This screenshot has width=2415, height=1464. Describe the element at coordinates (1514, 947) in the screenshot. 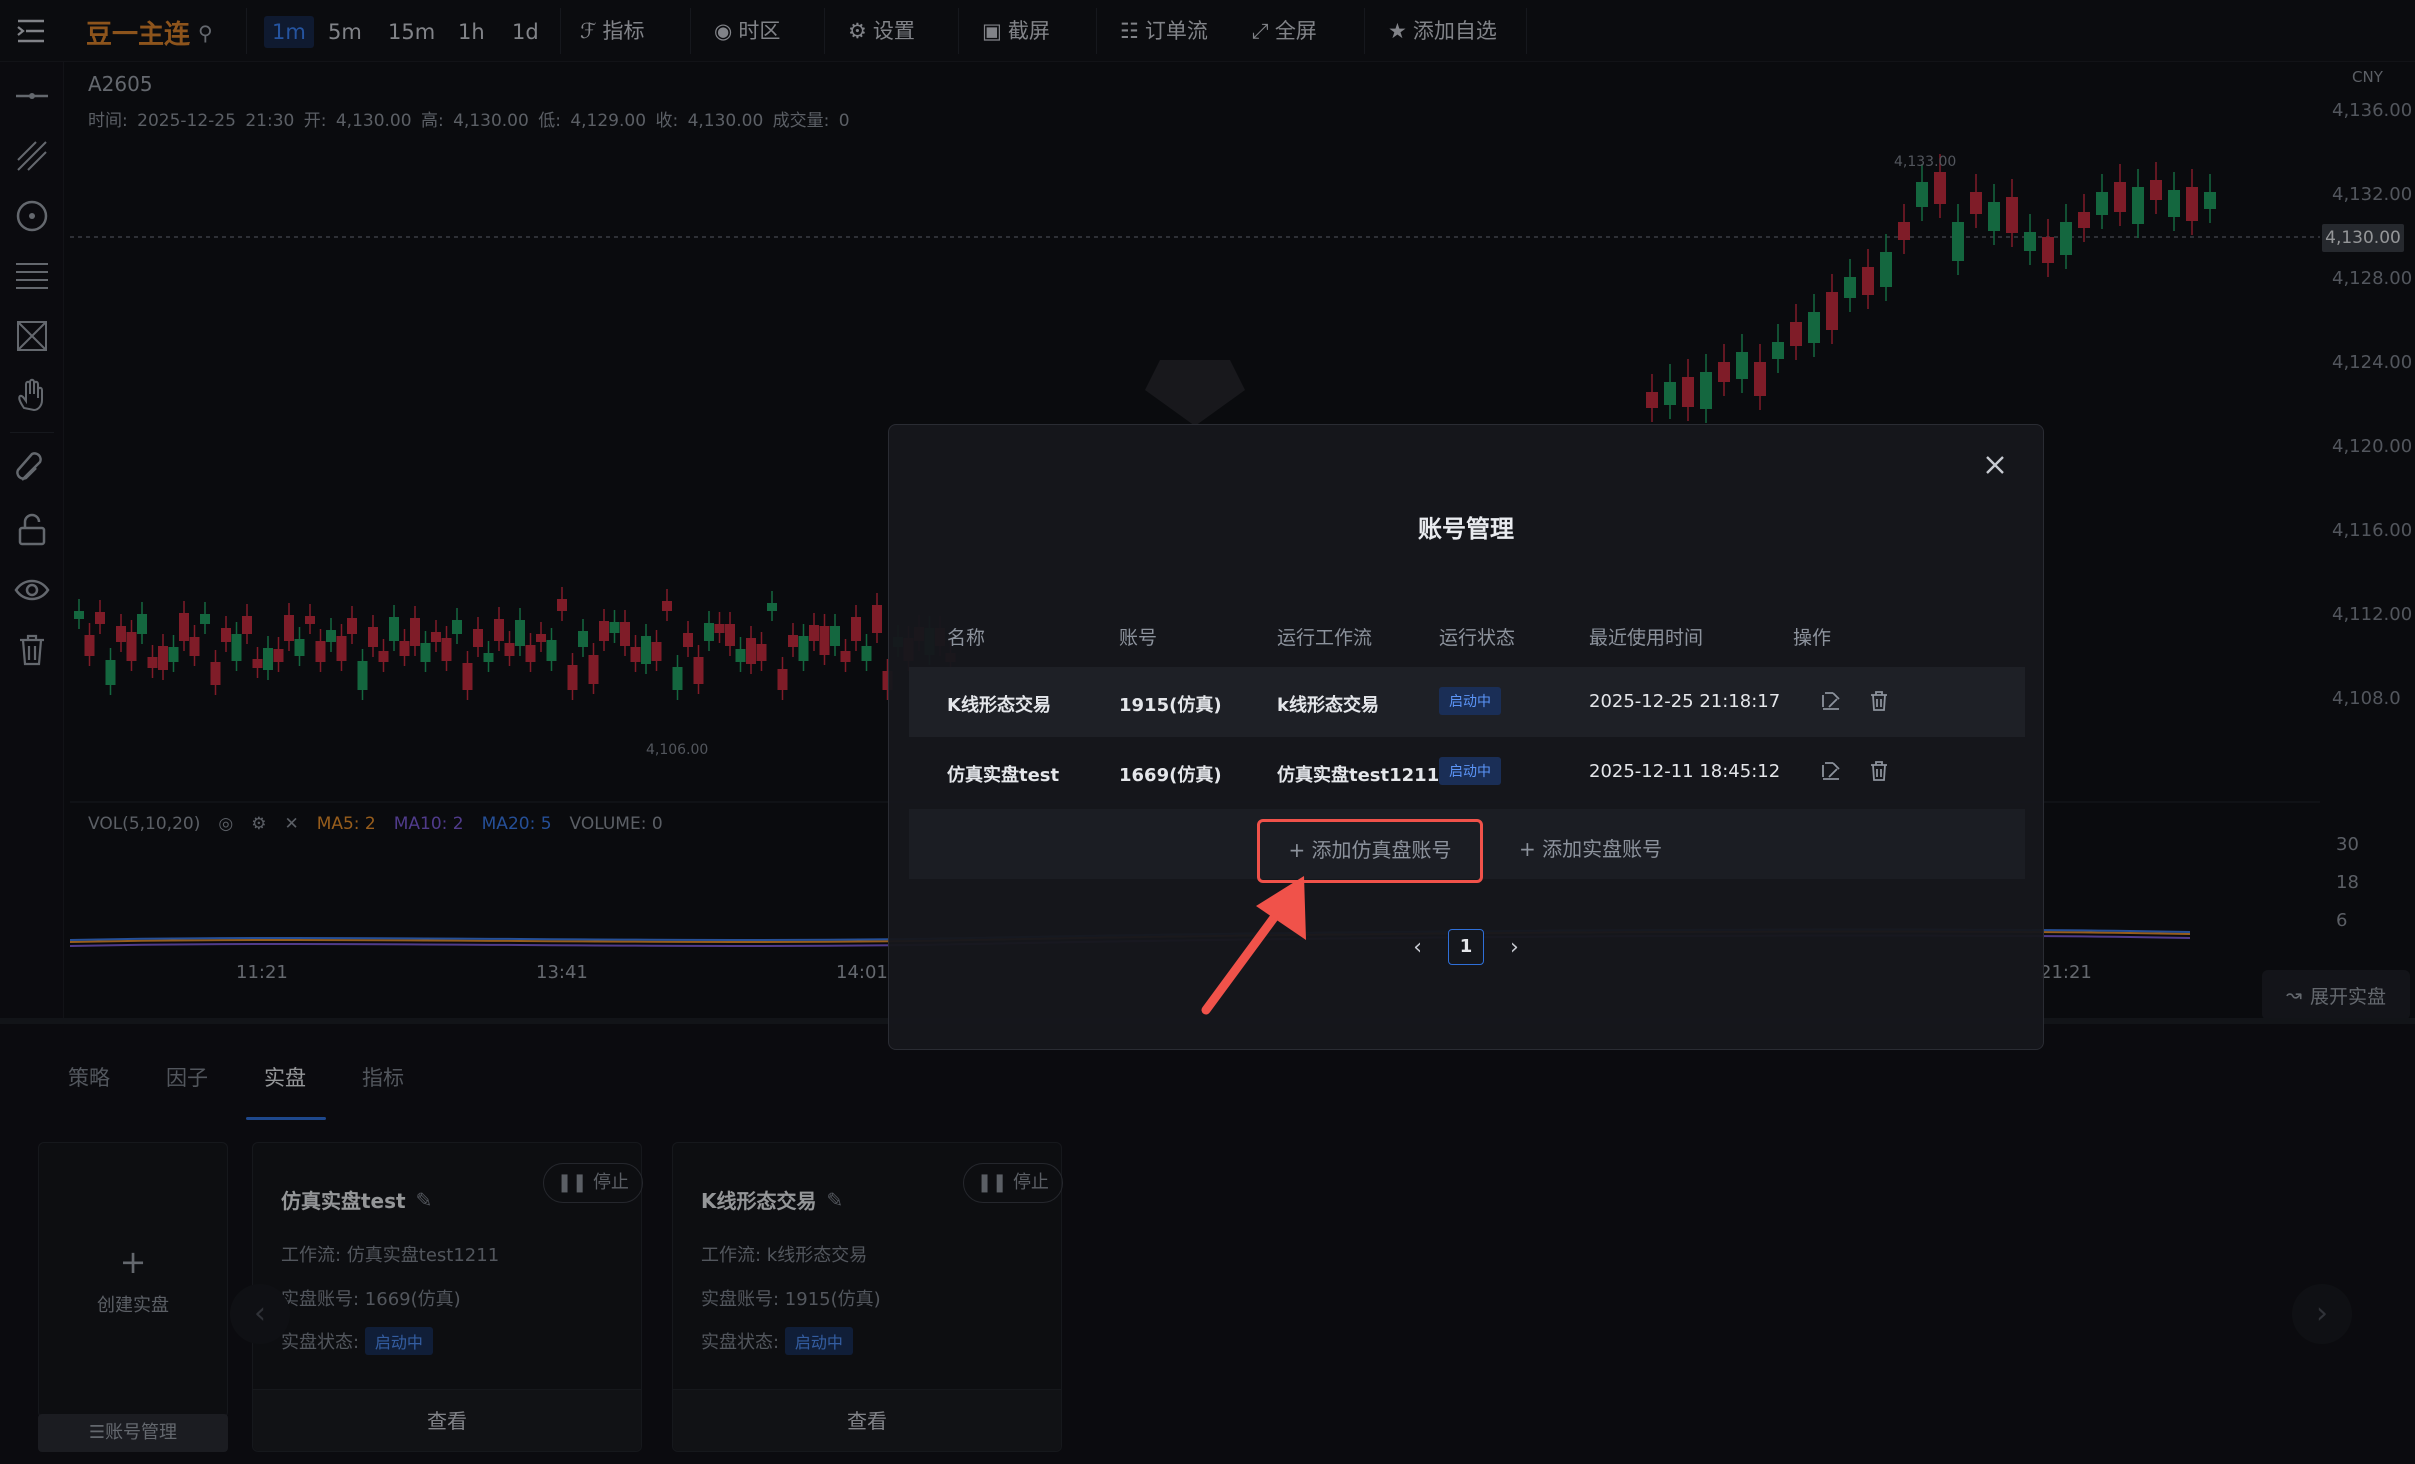

I see `next-page-icon: ›` at that location.